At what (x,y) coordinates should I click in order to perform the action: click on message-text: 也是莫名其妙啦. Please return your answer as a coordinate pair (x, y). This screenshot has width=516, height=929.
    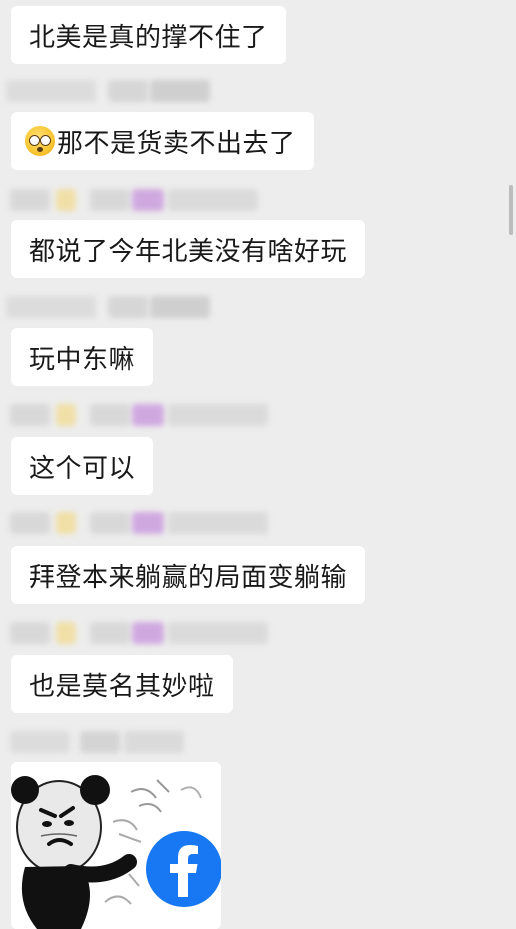
    Looking at the image, I should click on (122, 686).